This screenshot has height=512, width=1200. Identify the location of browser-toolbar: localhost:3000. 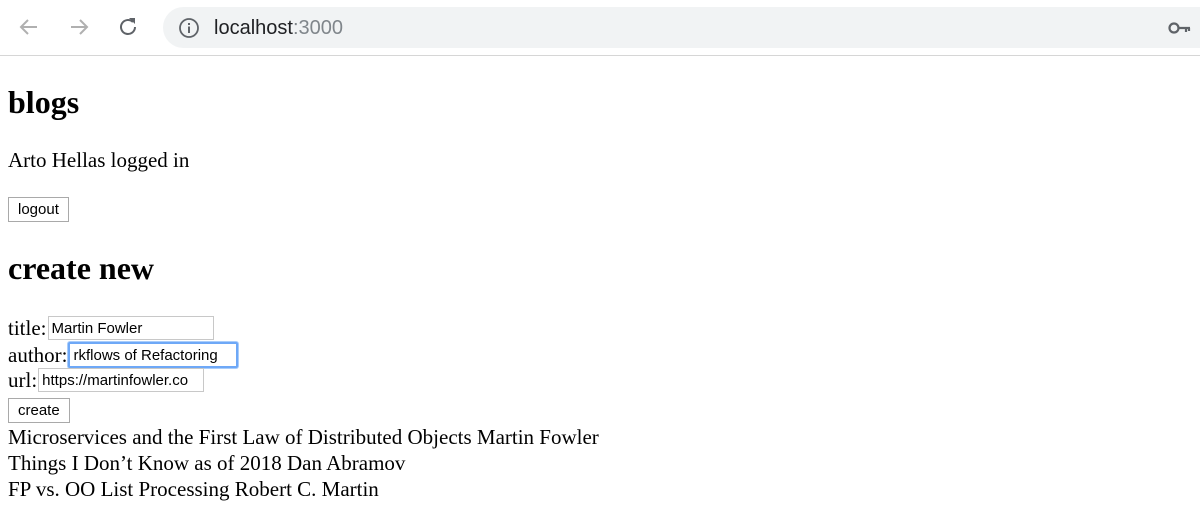
(600, 28).